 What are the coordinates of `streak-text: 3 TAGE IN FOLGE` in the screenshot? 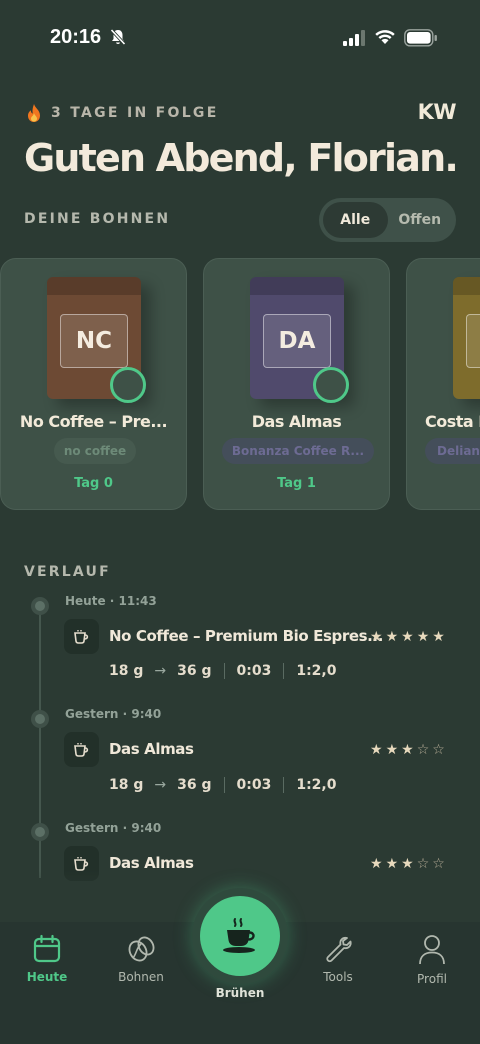 It's located at (135, 113).